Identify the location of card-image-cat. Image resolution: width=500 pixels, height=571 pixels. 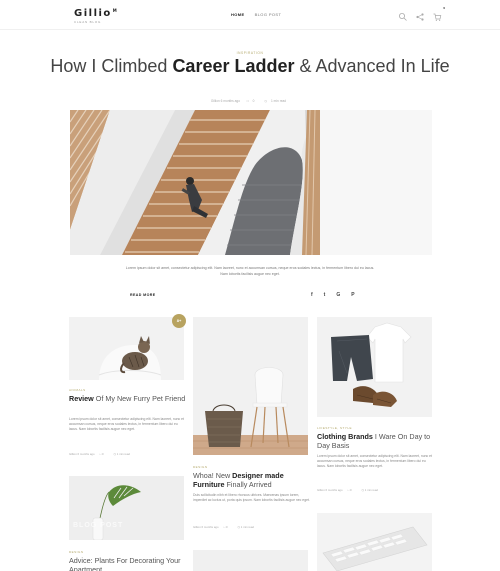
(126, 348).